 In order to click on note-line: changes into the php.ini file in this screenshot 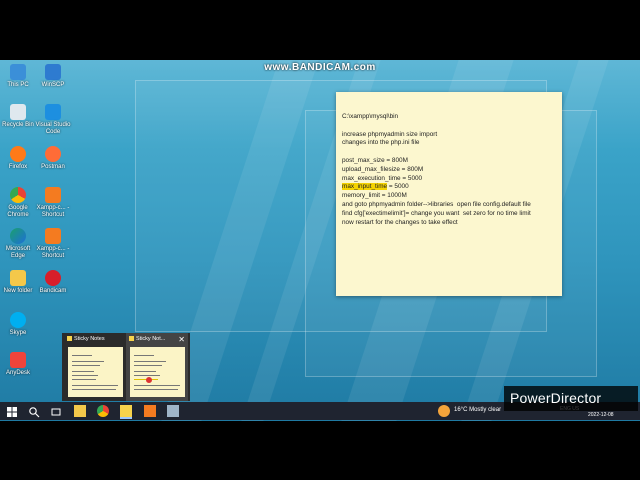, I will do `click(381, 143)`.